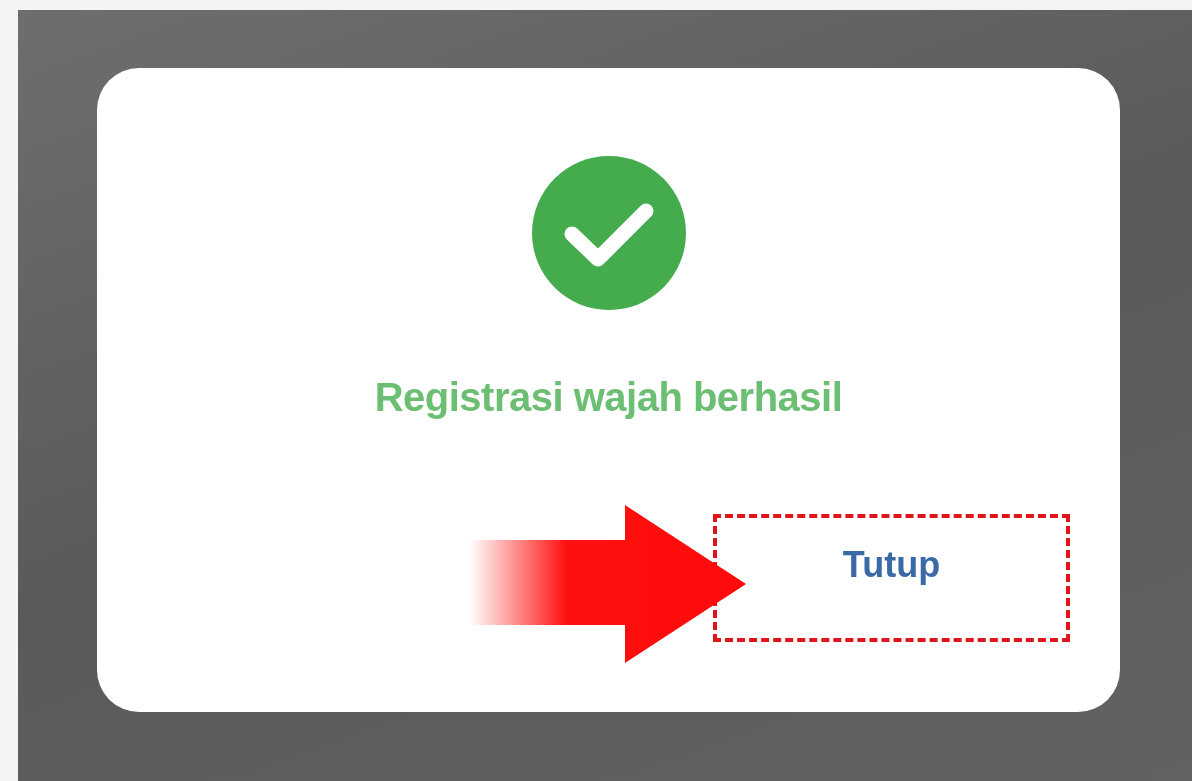 This screenshot has height=781, width=1192. I want to click on close-button: Tutup, so click(891, 578).